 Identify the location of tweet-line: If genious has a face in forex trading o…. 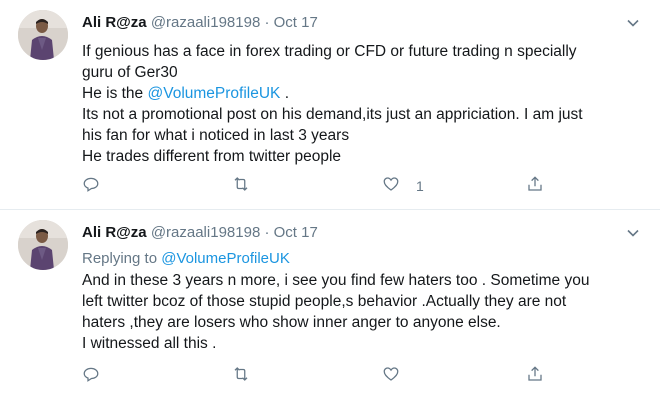
(329, 51).